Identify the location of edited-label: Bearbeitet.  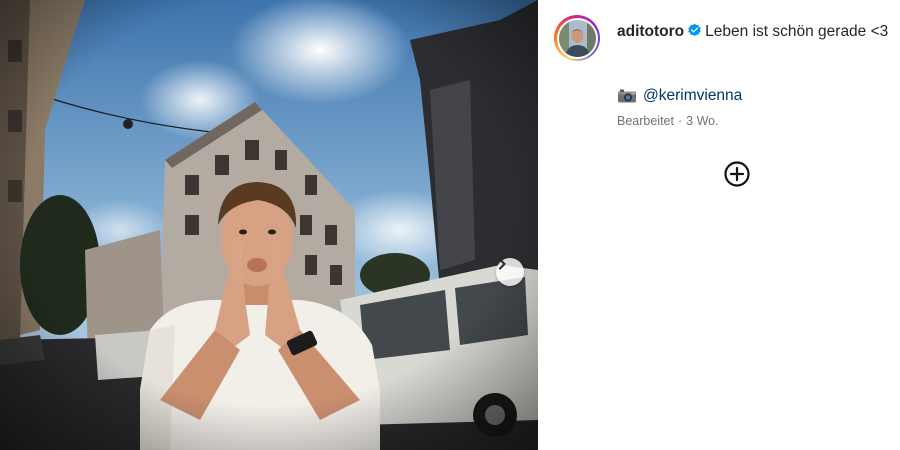
(645, 121).